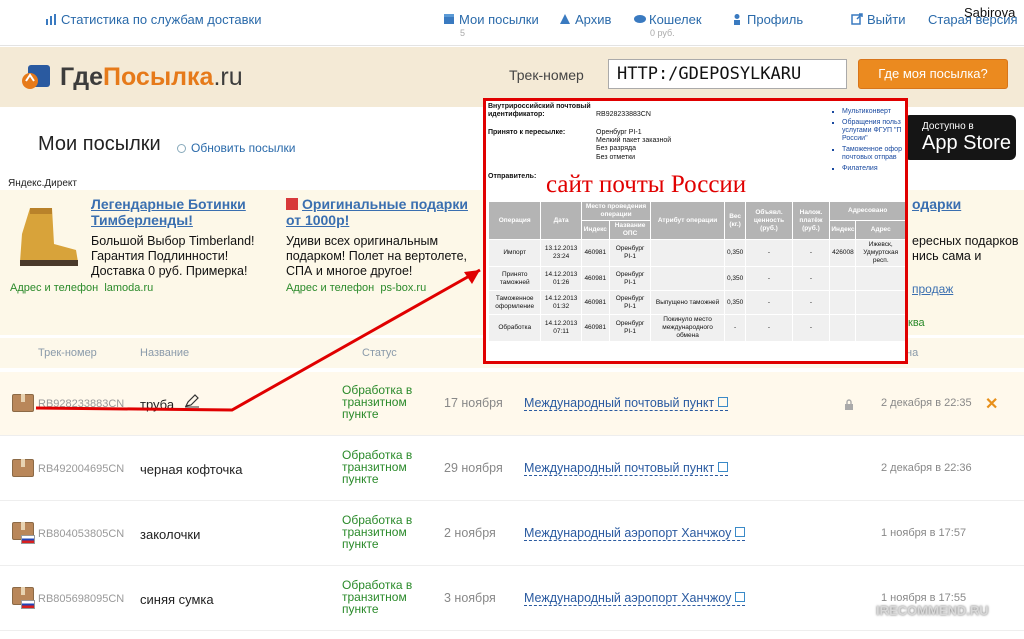 The width and height of the screenshot is (1024, 639). I want to click on logo-text: ГдеПосылка.ru, so click(151, 77).